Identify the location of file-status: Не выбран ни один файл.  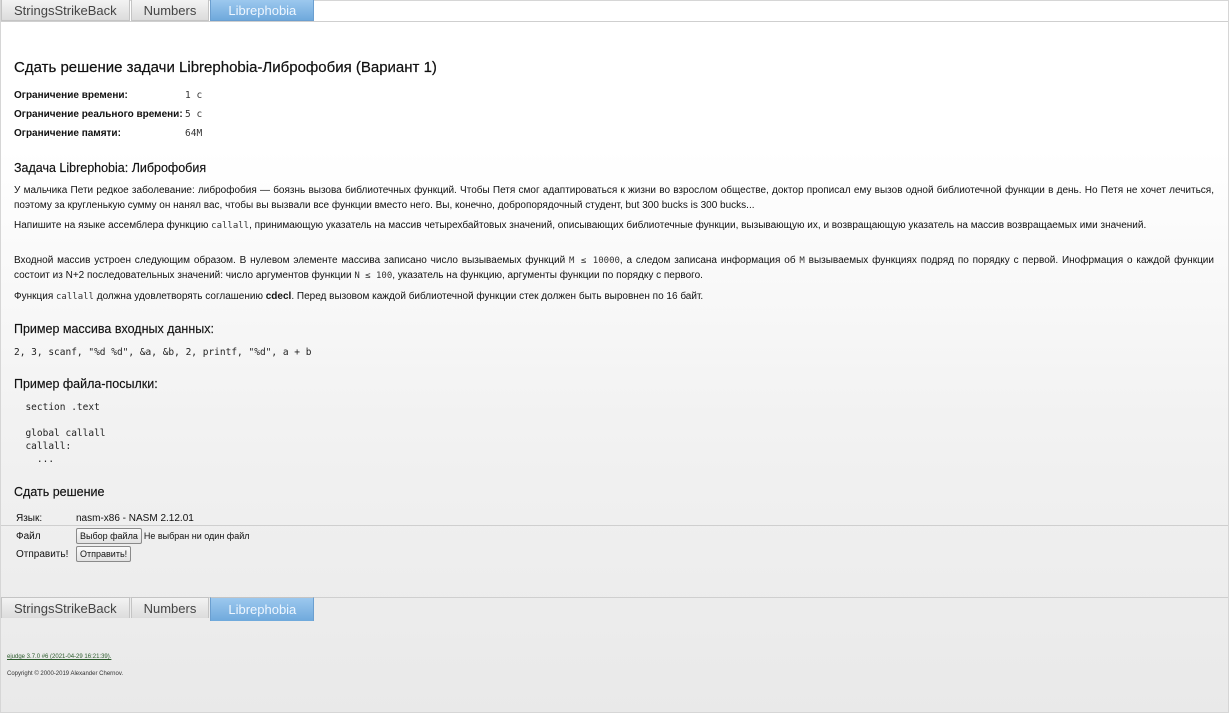
(196, 536).